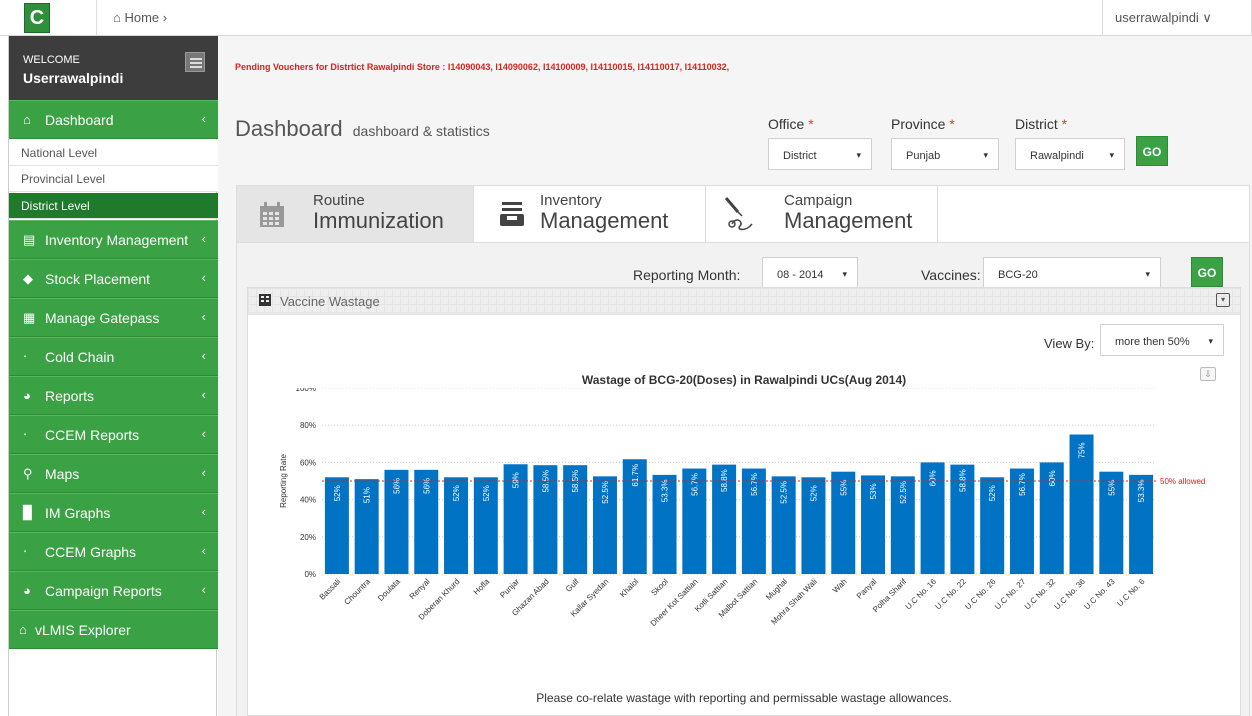 The image size is (1252, 716). Describe the element at coordinates (289, 128) in the screenshot. I see `page-title-text: Dashboard` at that location.